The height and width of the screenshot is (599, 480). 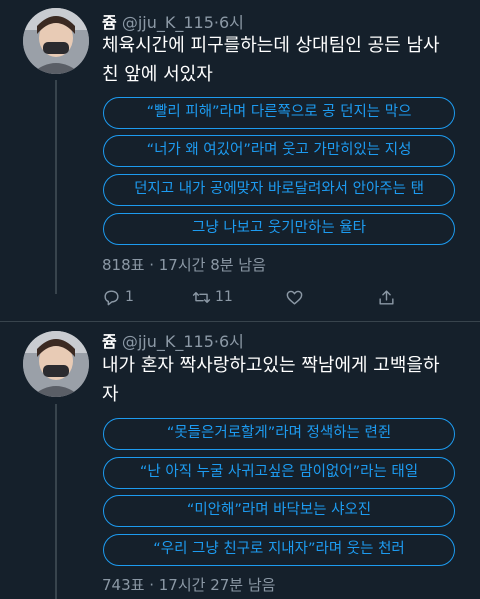 What do you see at coordinates (279, 473) in the screenshot?
I see `poll-option: “난 아직 누굴 사귀고싶은 맘이없어”라는 태일` at bounding box center [279, 473].